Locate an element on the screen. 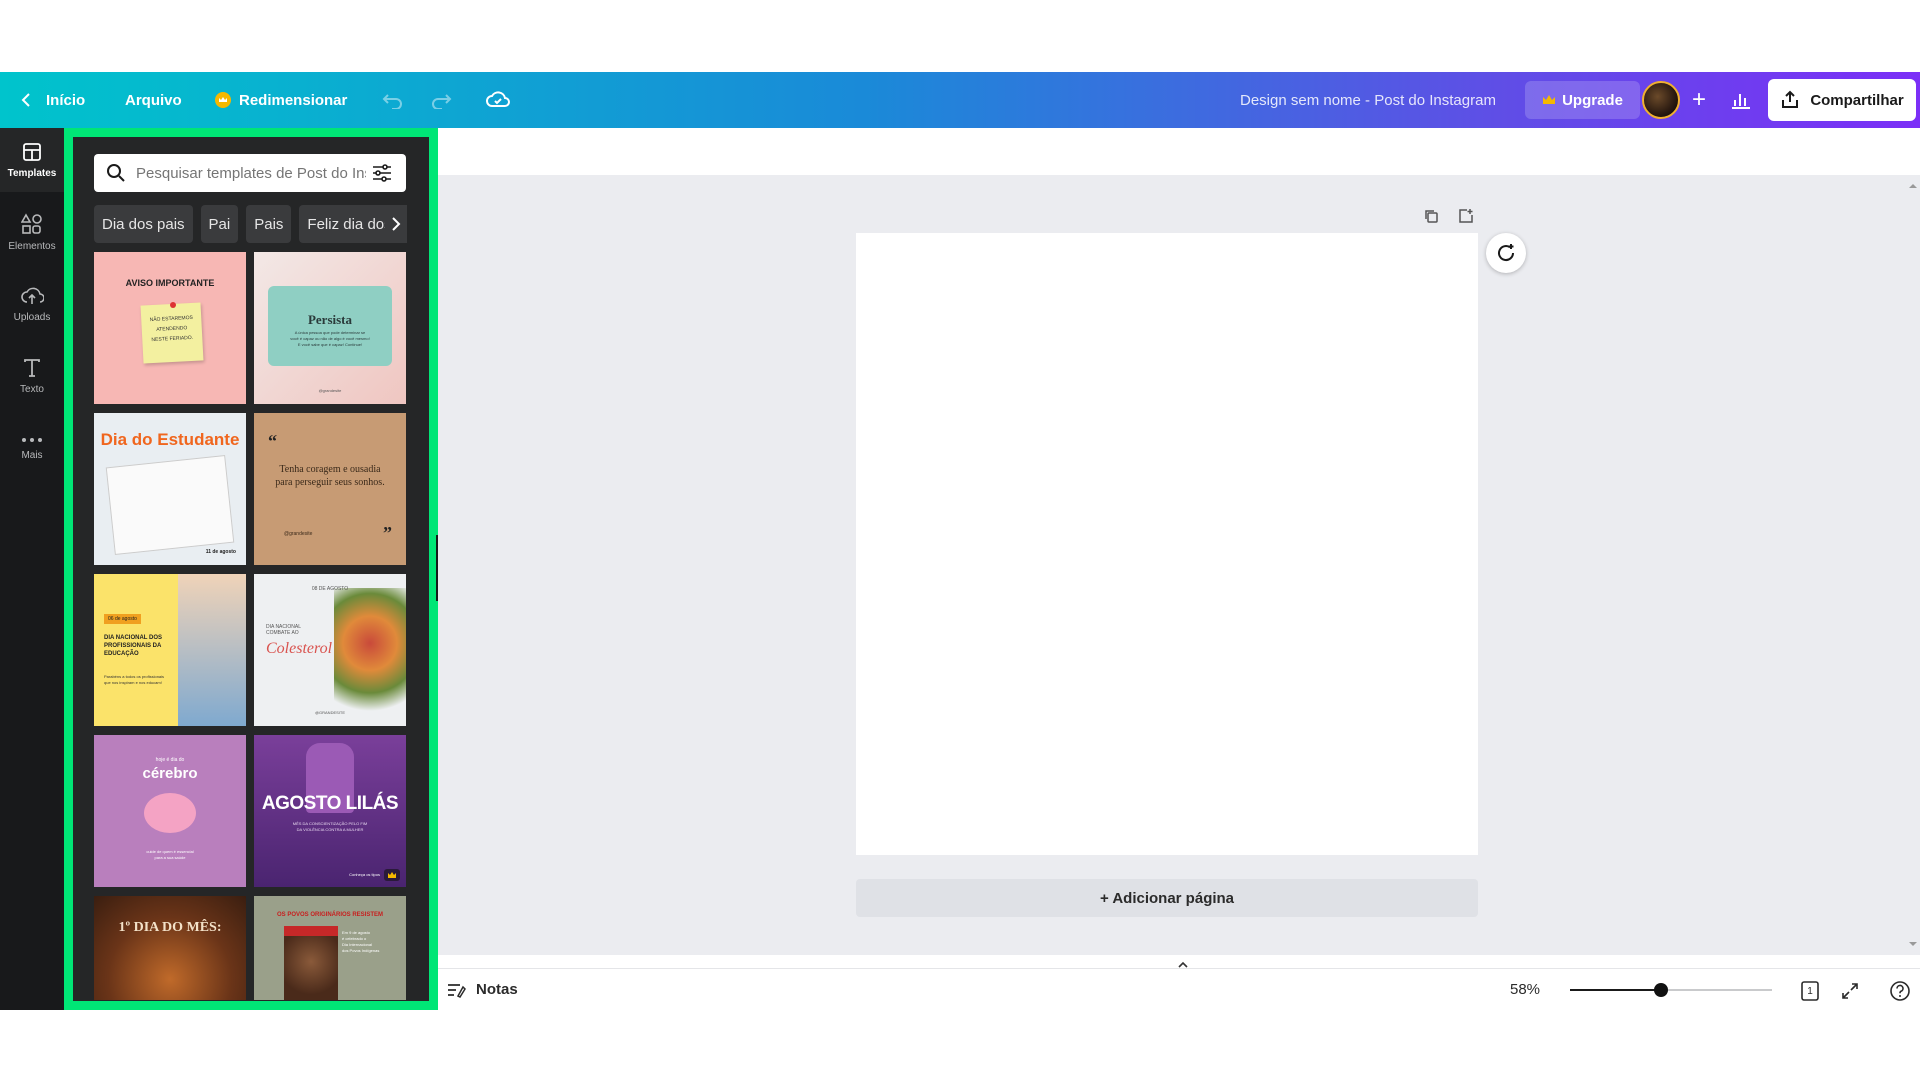 The height and width of the screenshot is (1080, 1920). bar-chart-icon is located at coordinates (1741, 101).